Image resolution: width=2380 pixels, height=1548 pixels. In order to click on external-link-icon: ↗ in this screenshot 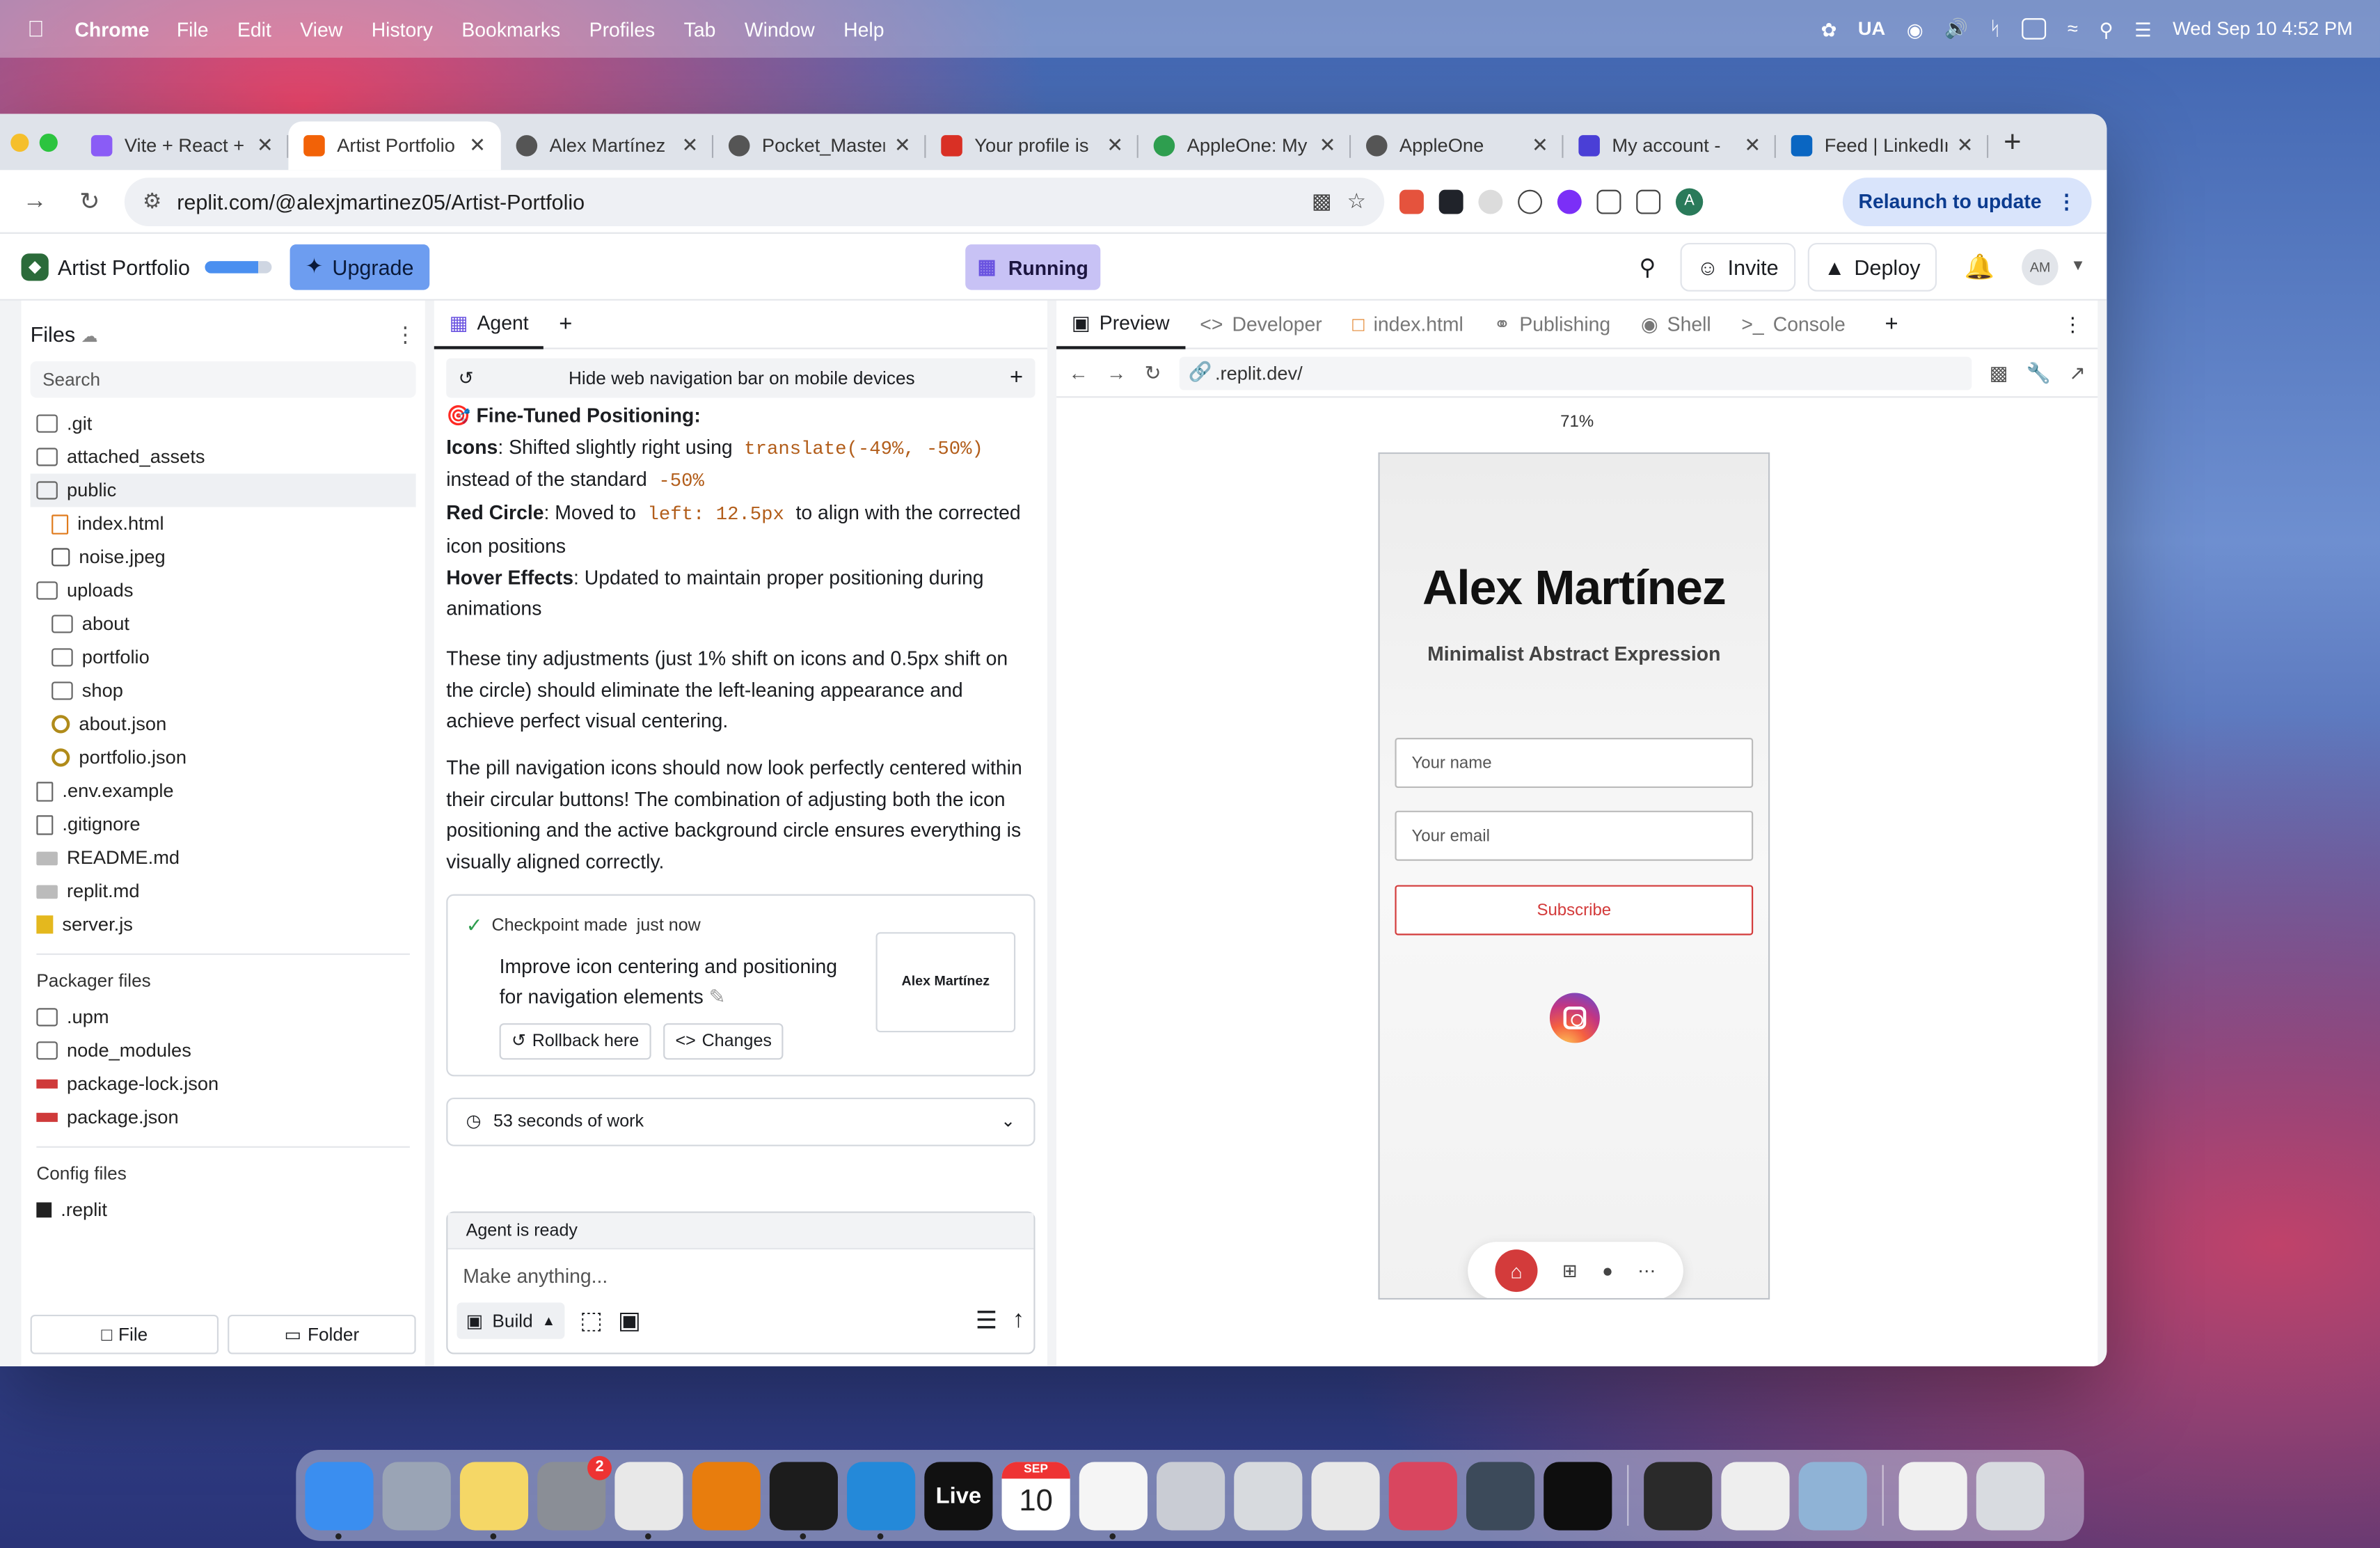, I will do `click(2077, 373)`.